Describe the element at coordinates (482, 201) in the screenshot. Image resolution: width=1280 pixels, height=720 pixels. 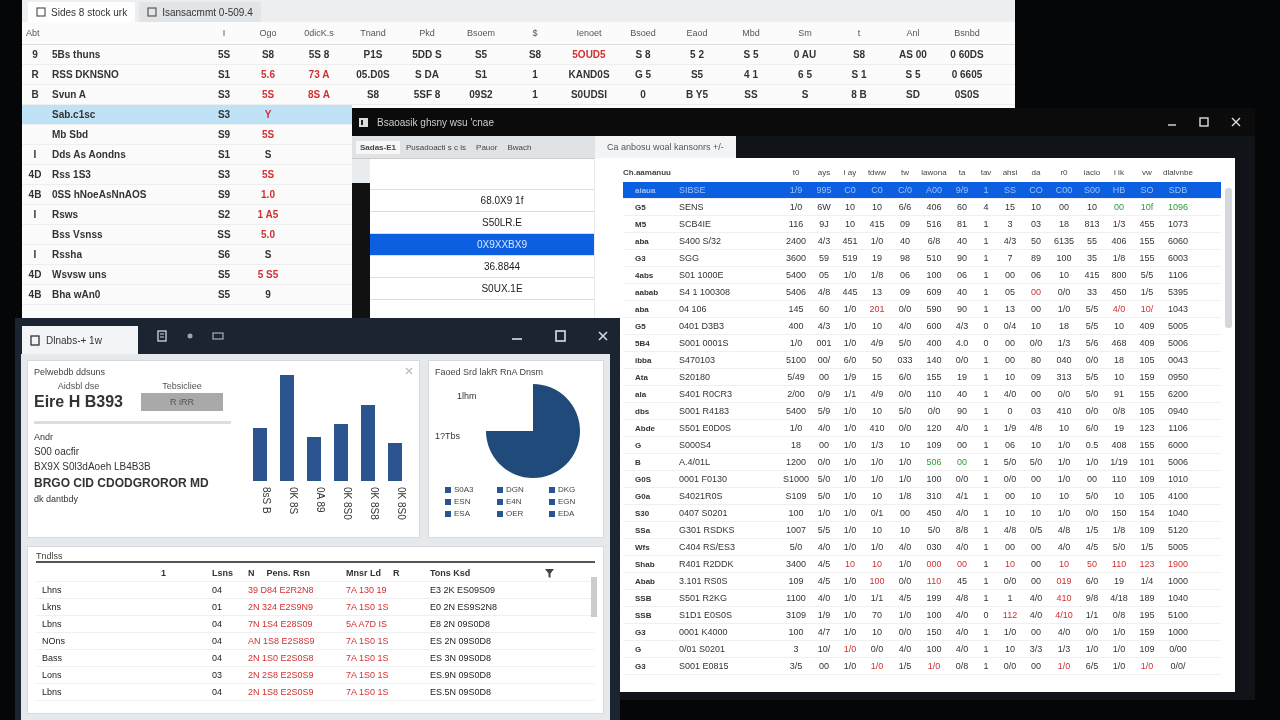
I see `list-item: 68.0X9 1f` at that location.